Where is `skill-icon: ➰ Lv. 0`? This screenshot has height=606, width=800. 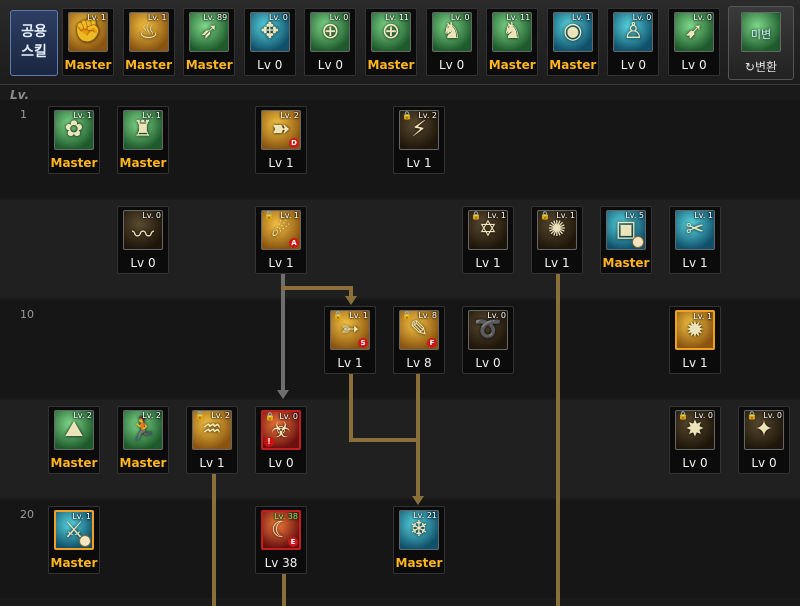
skill-icon: ➰ Lv. 0 is located at coordinates (488, 330).